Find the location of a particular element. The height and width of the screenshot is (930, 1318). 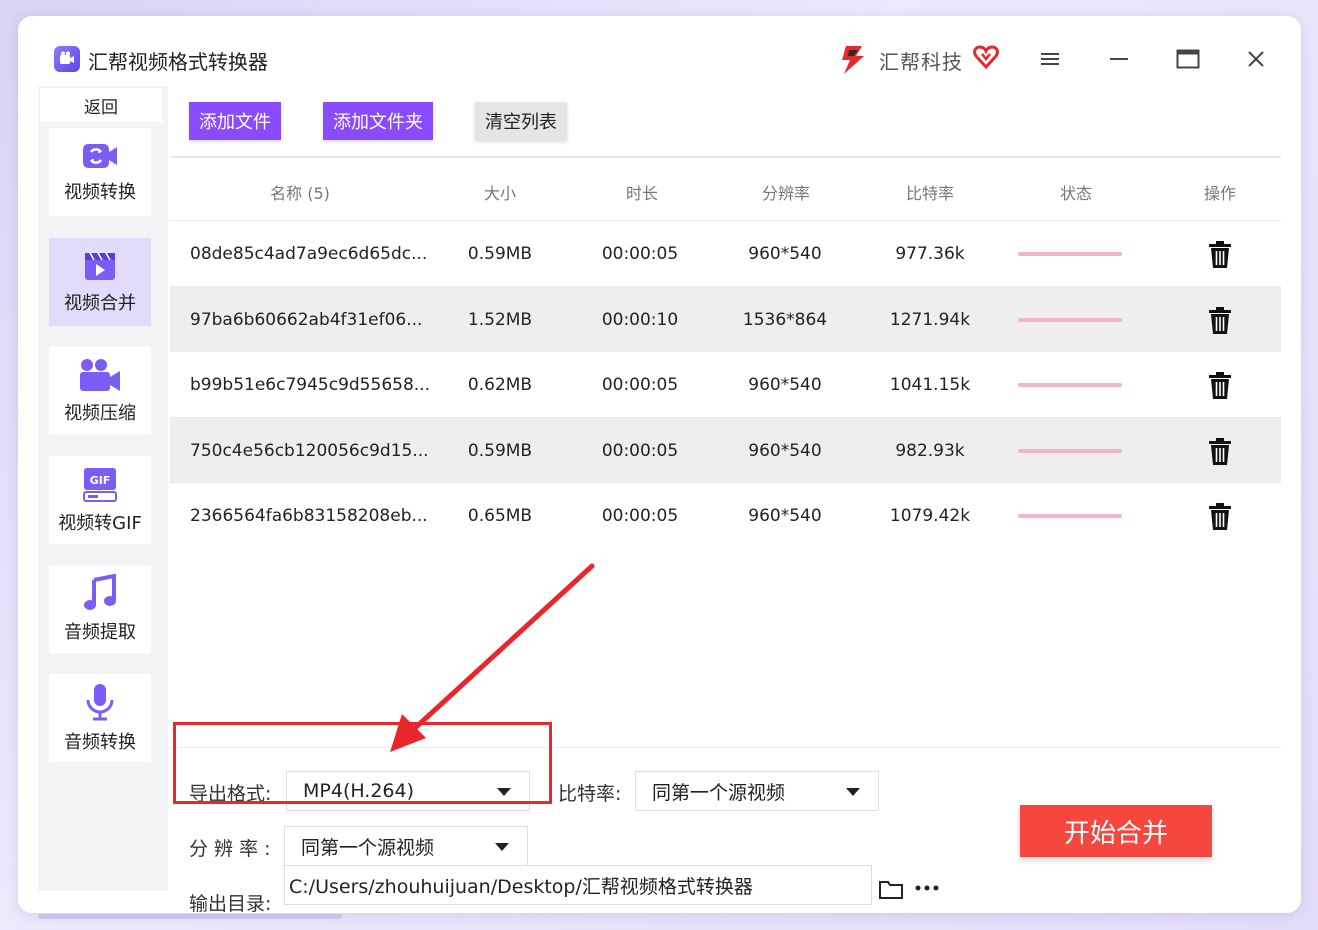

arrow-annotation is located at coordinates (492, 657).